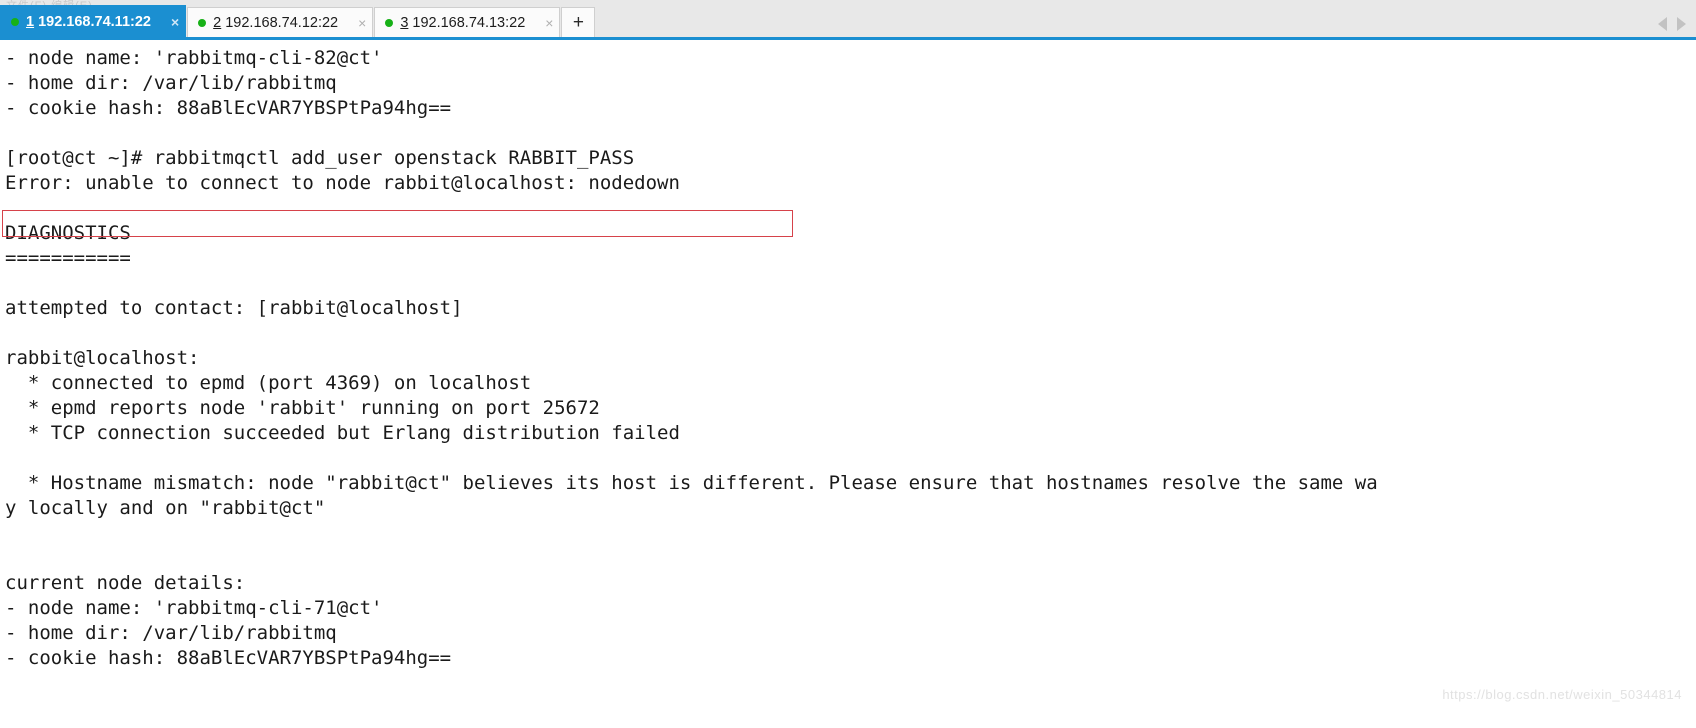 The width and height of the screenshot is (1696, 728). Describe the element at coordinates (165, 508) in the screenshot. I see `terminal-line: y locally and on "rabbit@ct"` at that location.